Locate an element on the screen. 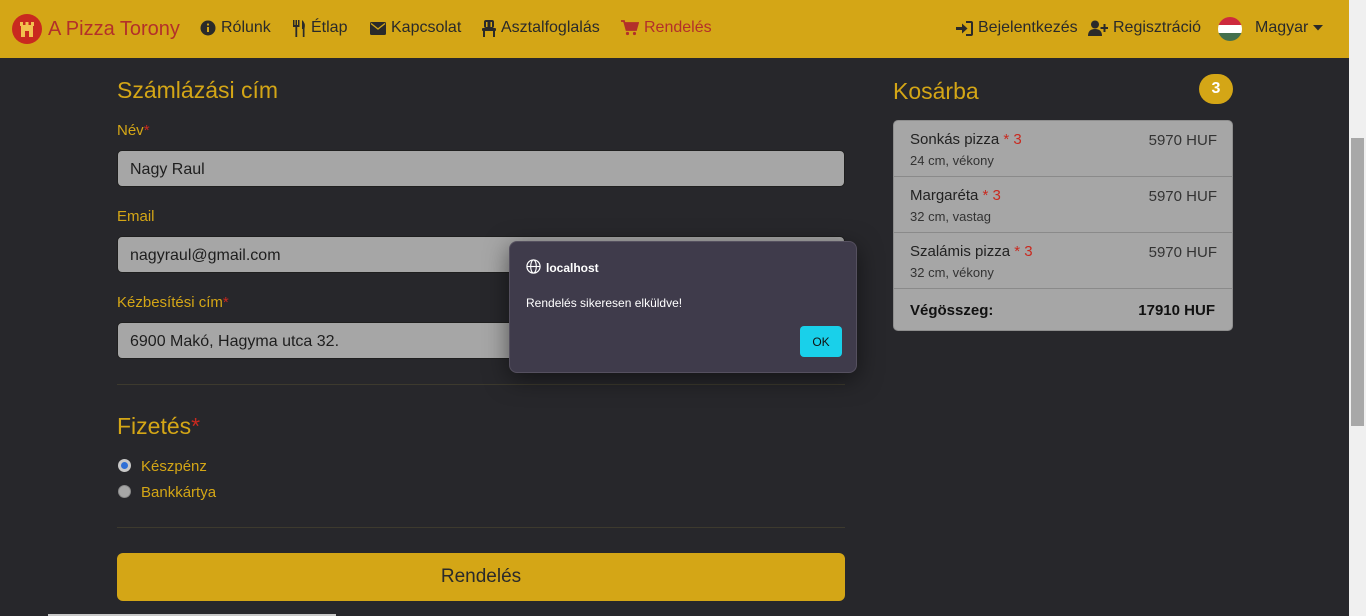 The height and width of the screenshot is (616, 1366). nav-item-label: Rólunk is located at coordinates (246, 27).